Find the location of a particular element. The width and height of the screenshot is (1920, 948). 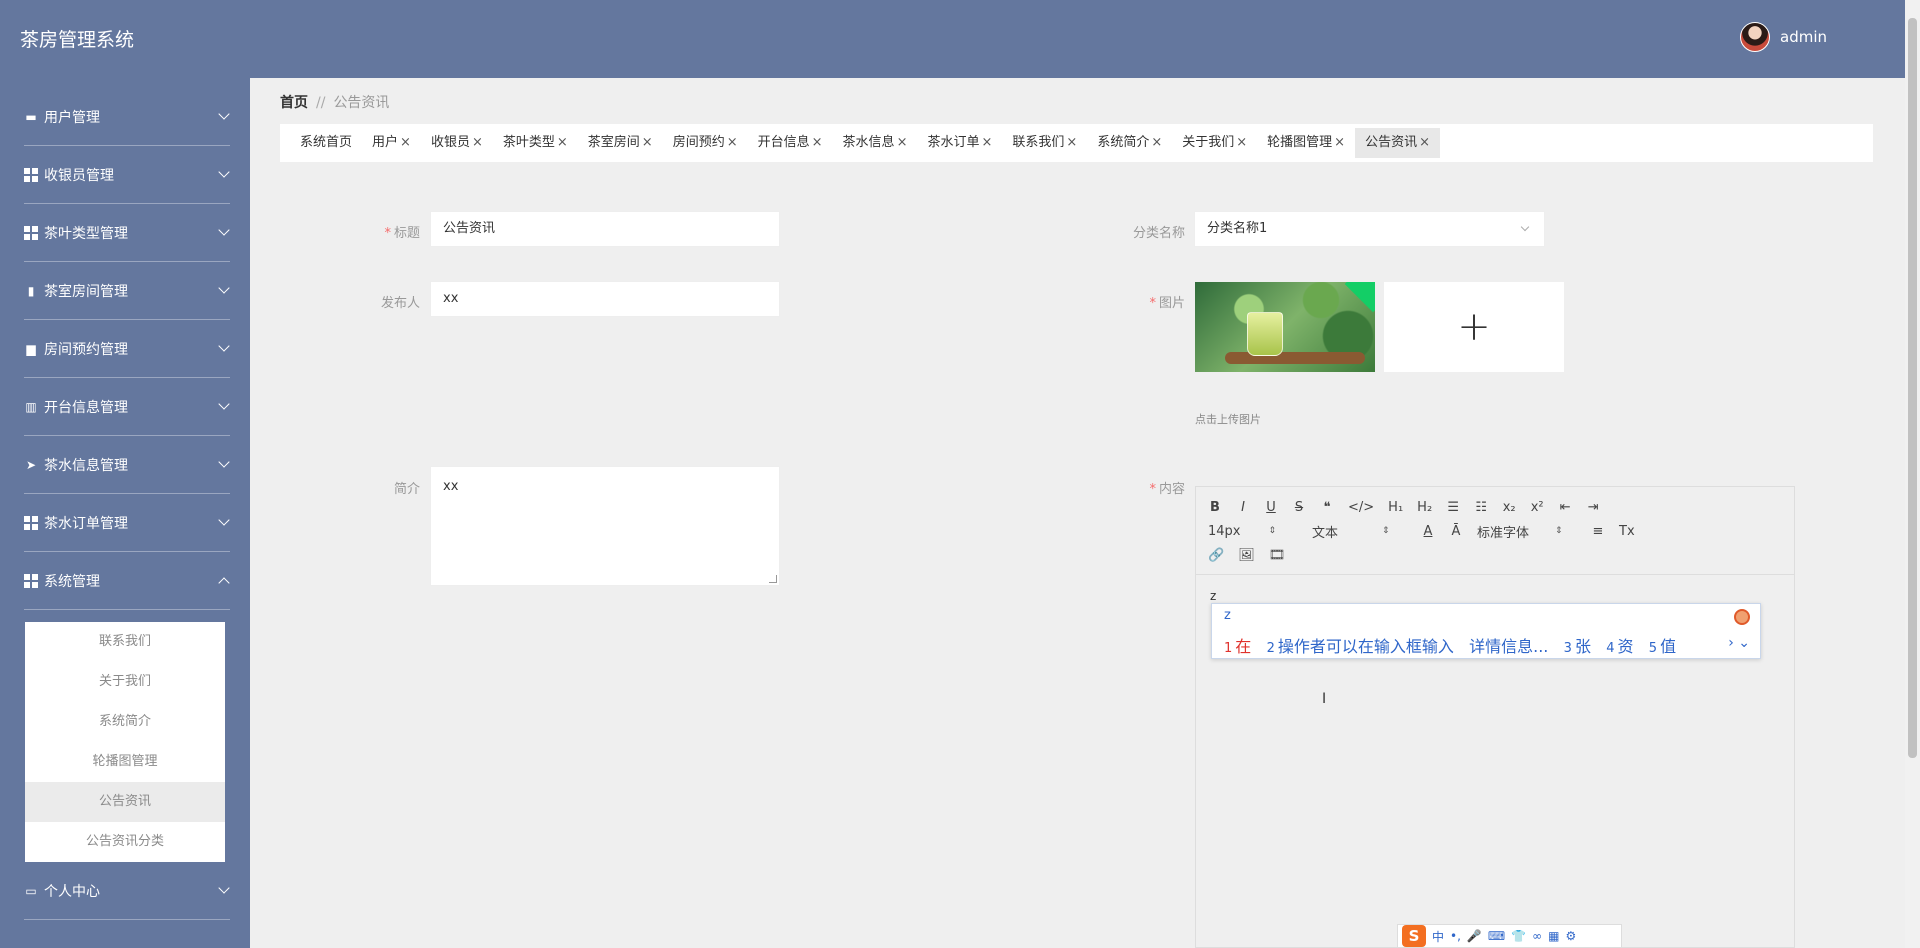

ime-candidate-2: 2 操作者可以在输入框输入 is located at coordinates (1360, 646).